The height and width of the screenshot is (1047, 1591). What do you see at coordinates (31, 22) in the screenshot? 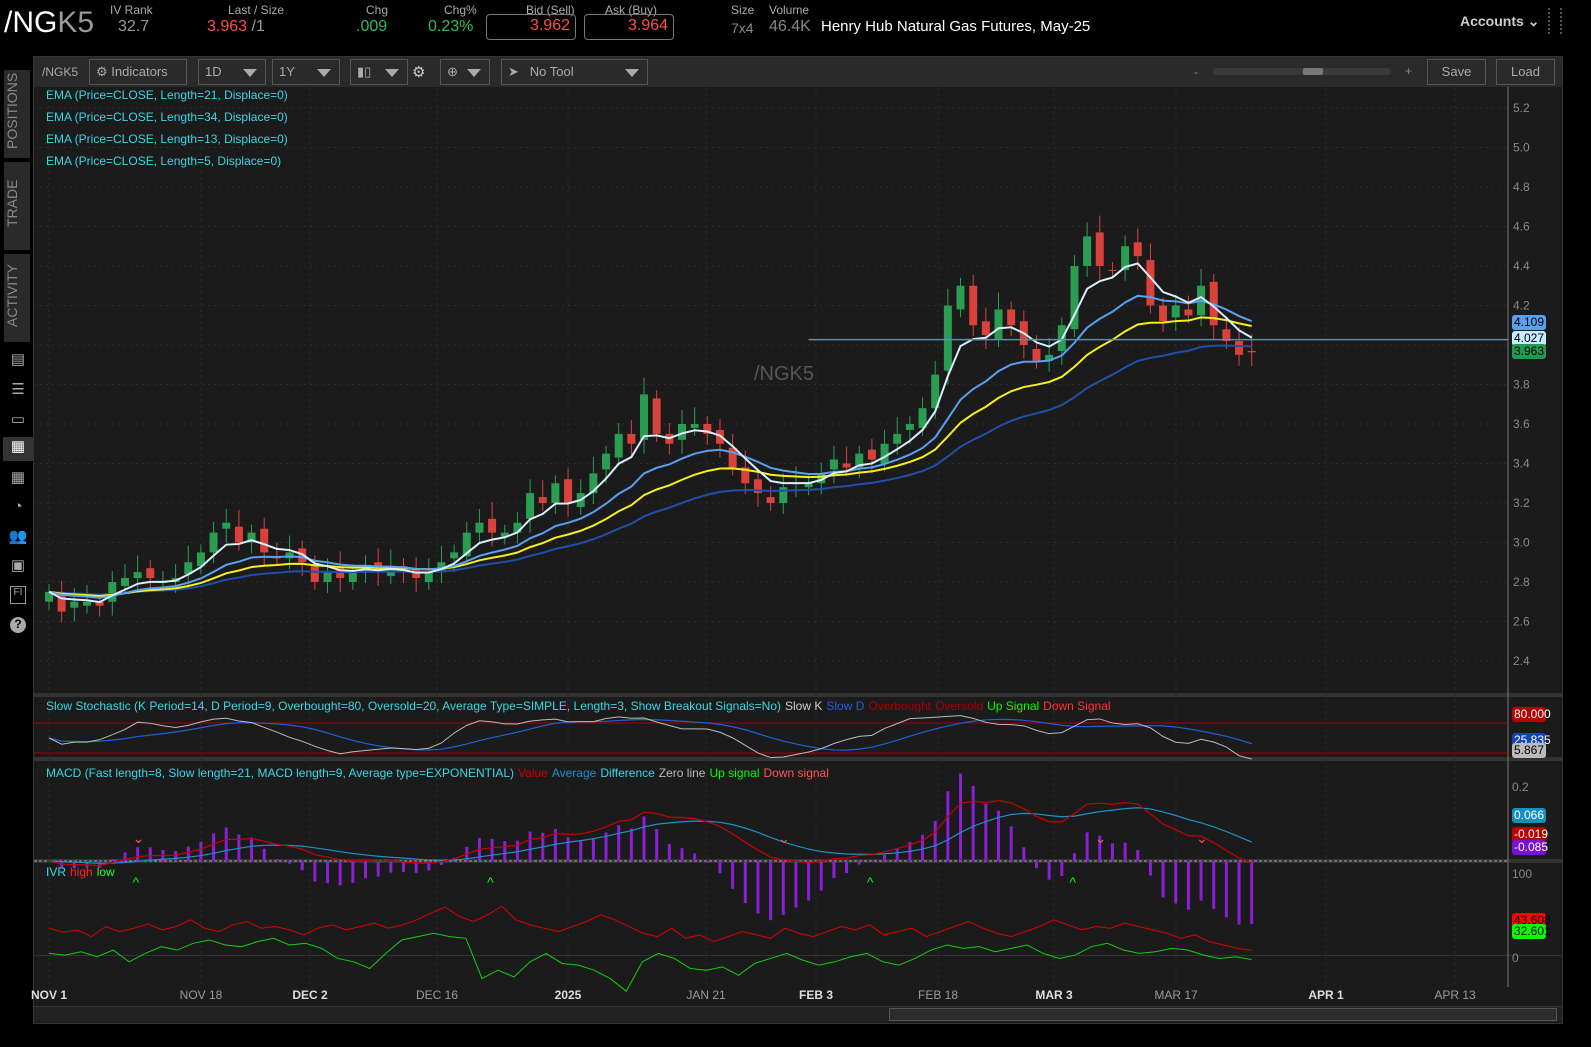
I see `symbol-root: /NG` at bounding box center [31, 22].